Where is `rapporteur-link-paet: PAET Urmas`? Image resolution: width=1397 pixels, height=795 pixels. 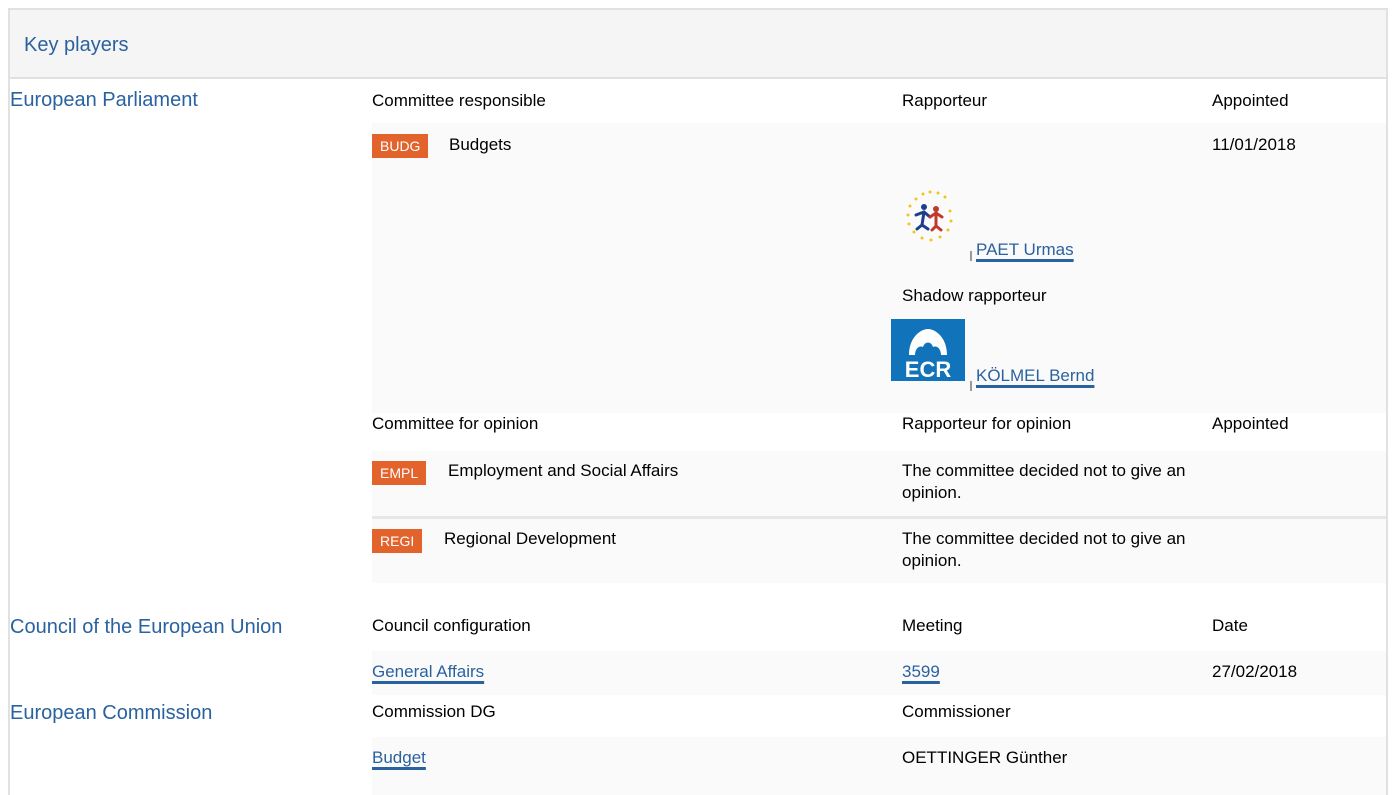
rapporteur-link-paet: PAET Urmas is located at coordinates (1025, 250).